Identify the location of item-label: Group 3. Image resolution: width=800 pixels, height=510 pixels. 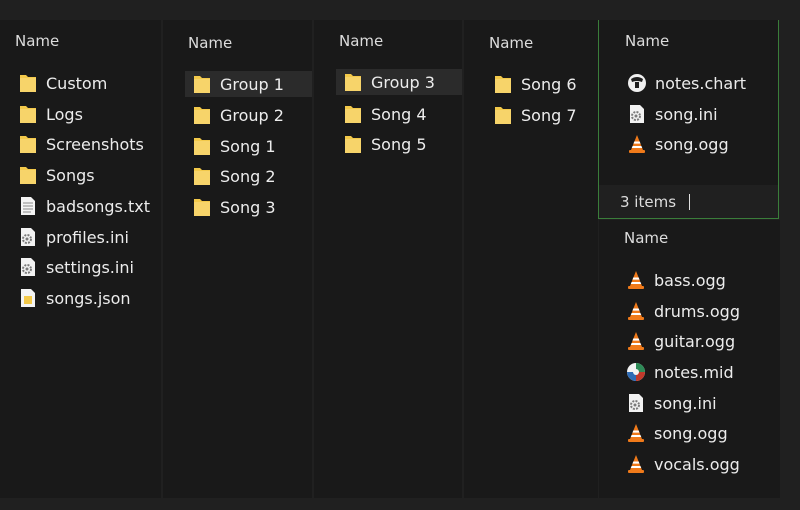
(403, 82).